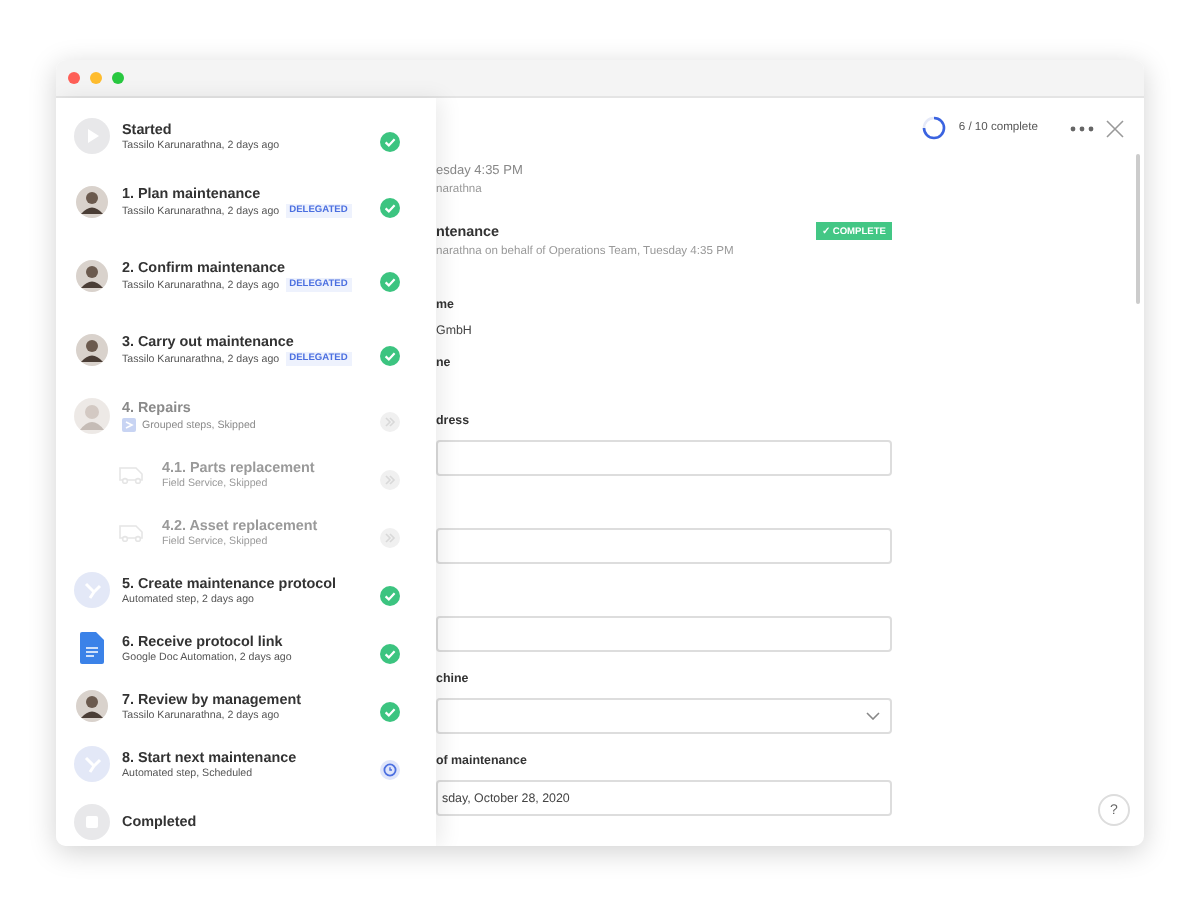  Describe the element at coordinates (934, 128) in the screenshot. I see `progress-ring-icon` at that location.